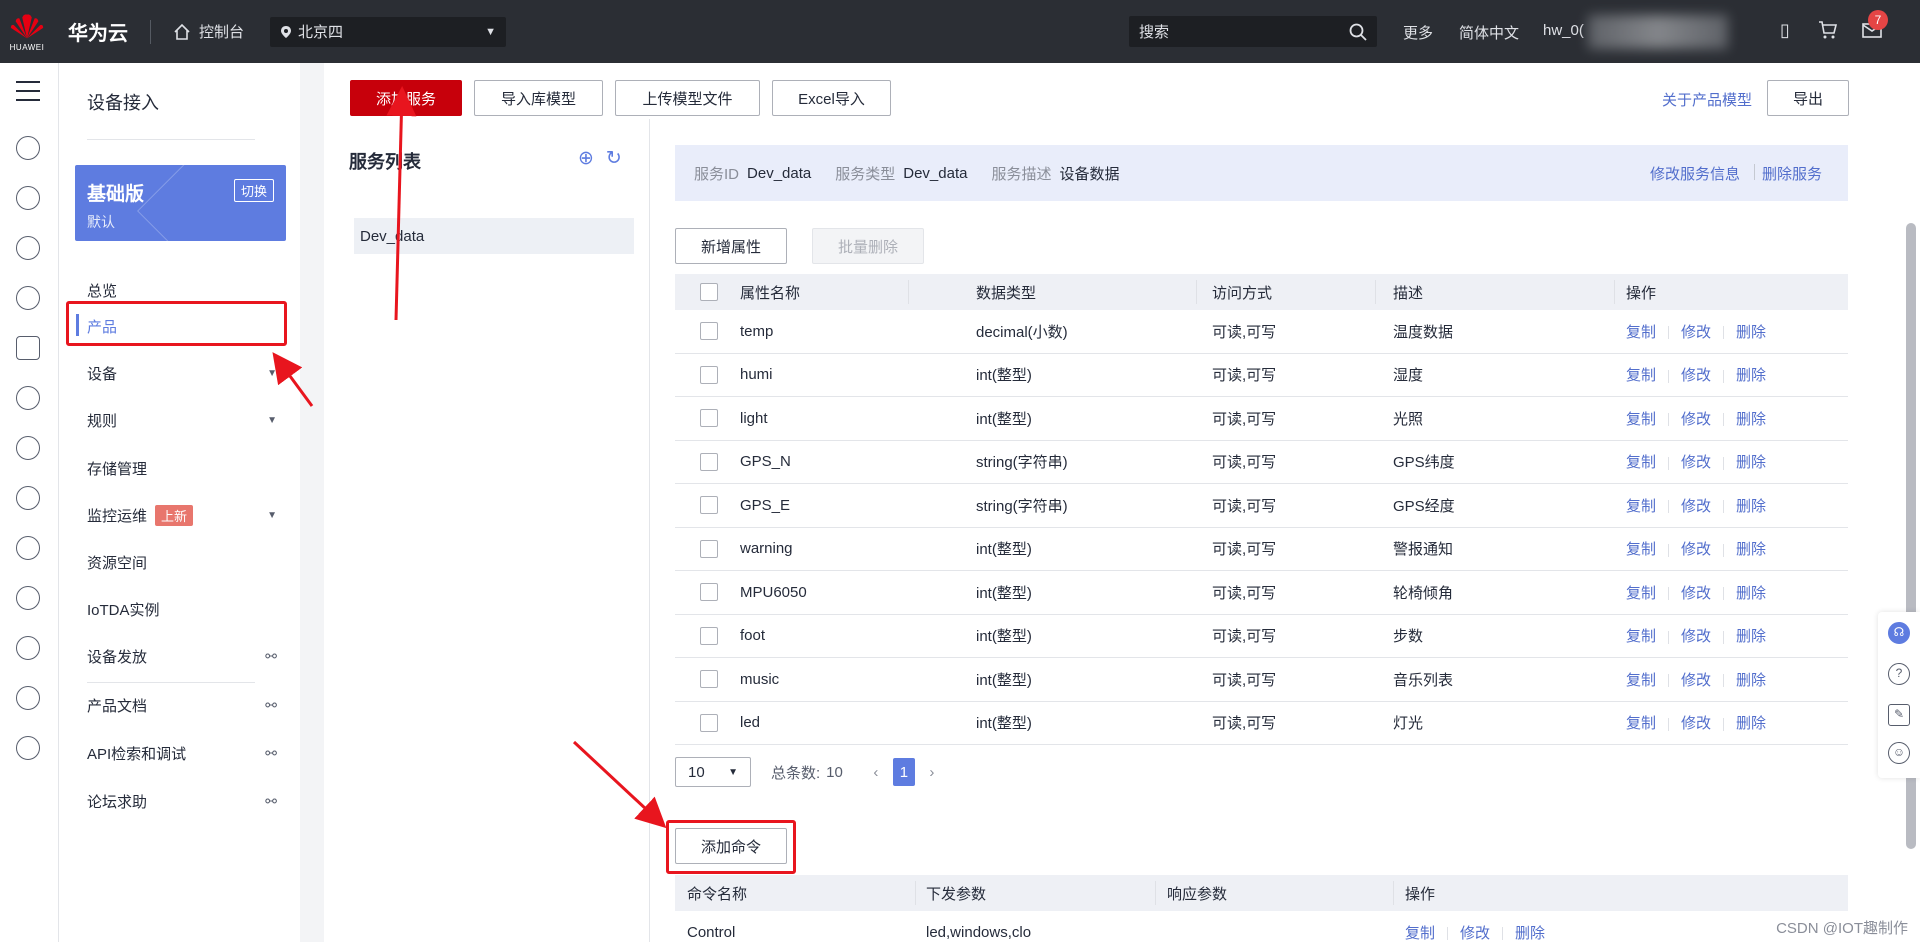 The width and height of the screenshot is (1920, 942). I want to click on region-selector: 北京四 ▼, so click(388, 31).